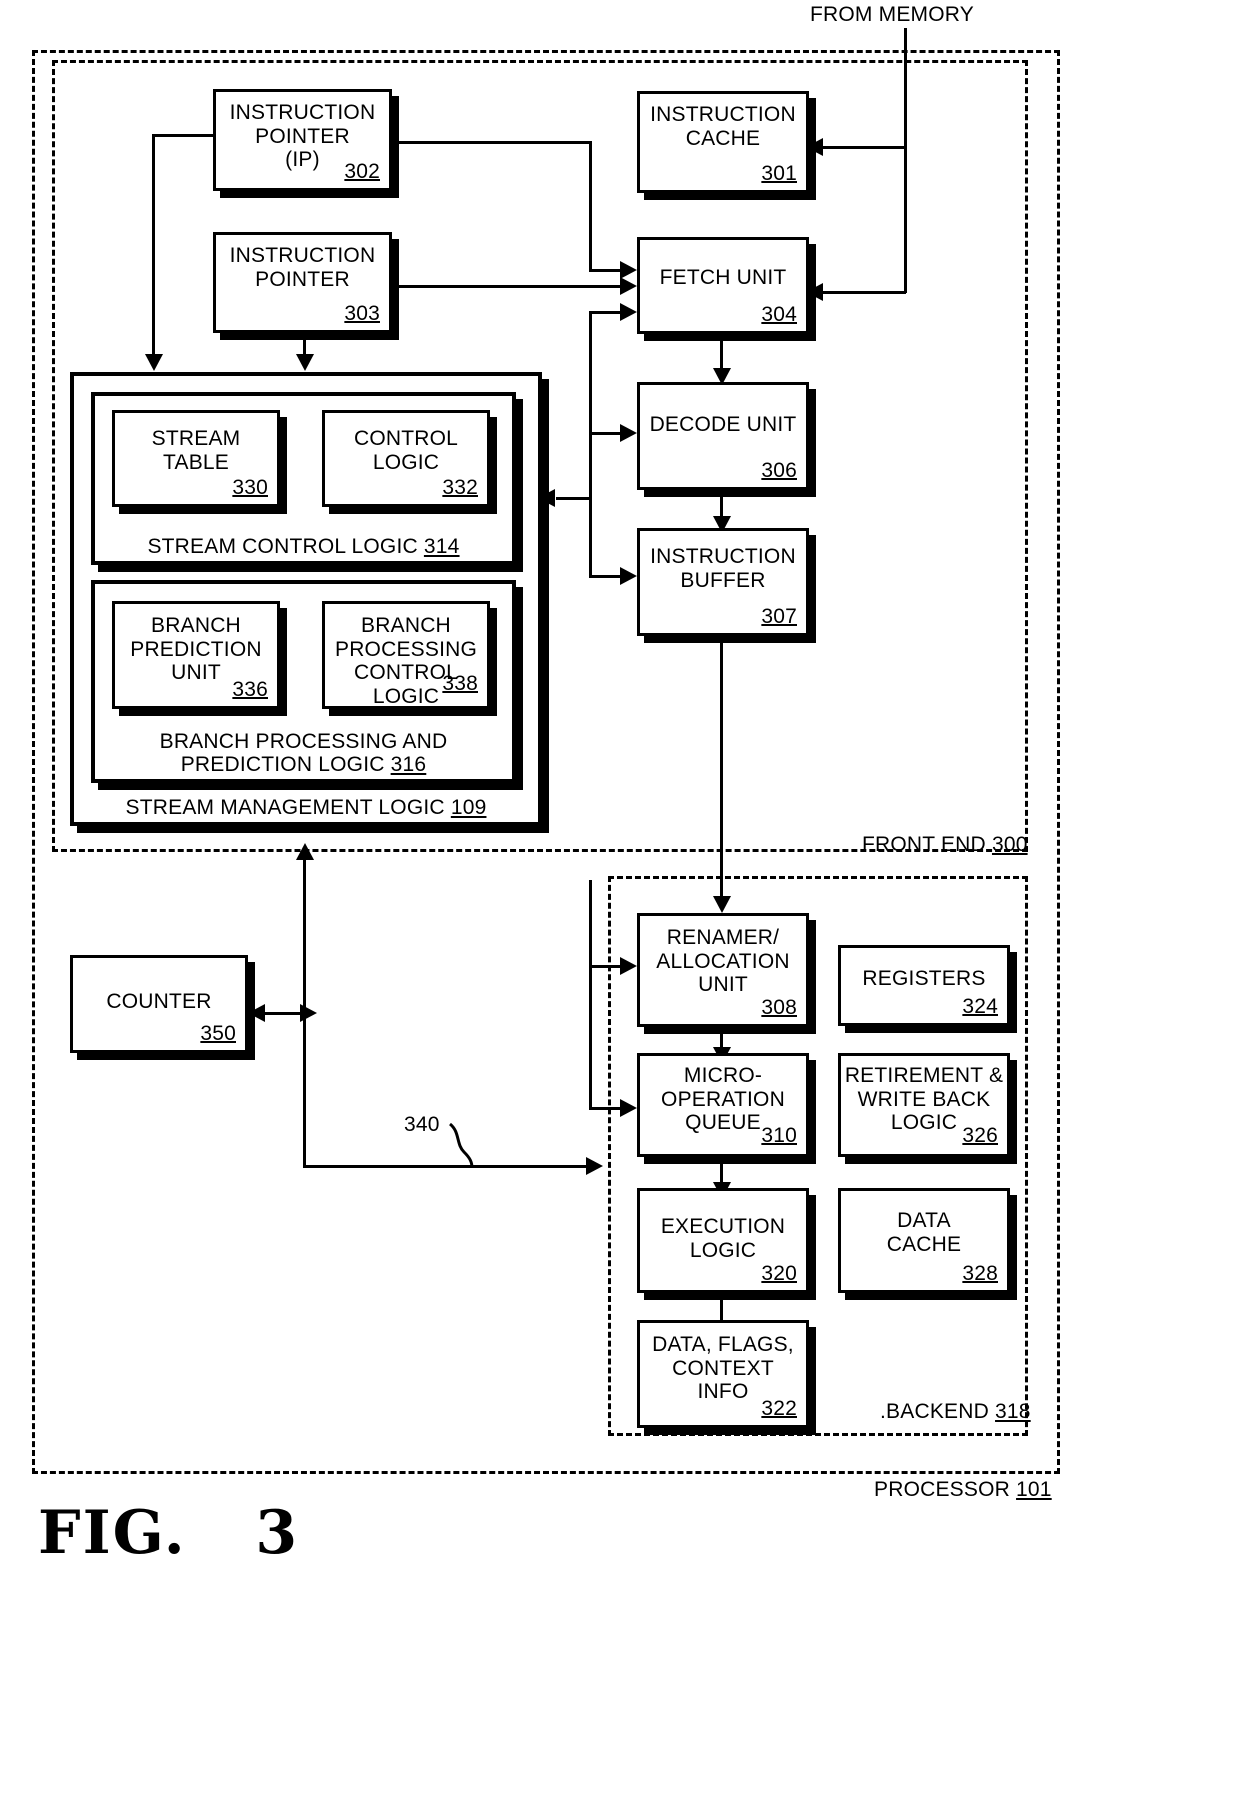 The height and width of the screenshot is (1813, 1240). I want to click on ibuf-to-renamer-arrow, so click(722, 904).